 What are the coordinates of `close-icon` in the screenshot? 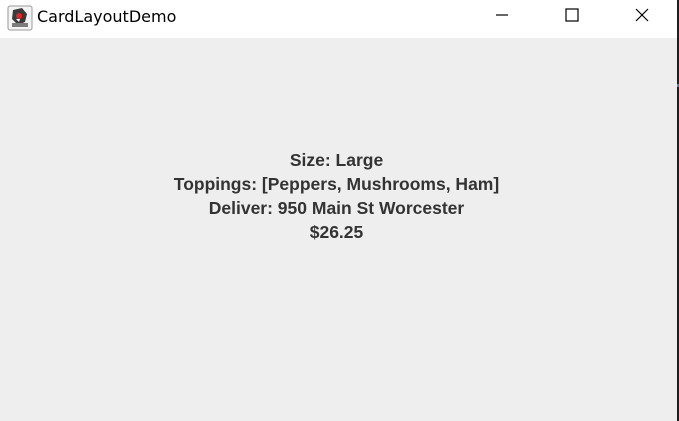 It's located at (642, 17).